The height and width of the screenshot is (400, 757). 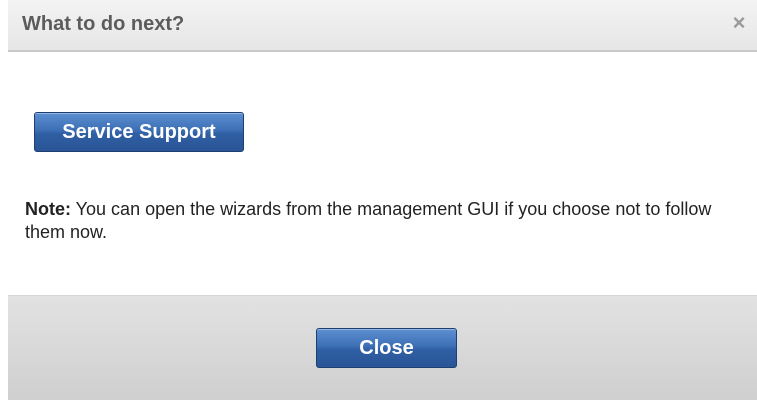 I want to click on close-button: Close, so click(x=386, y=348).